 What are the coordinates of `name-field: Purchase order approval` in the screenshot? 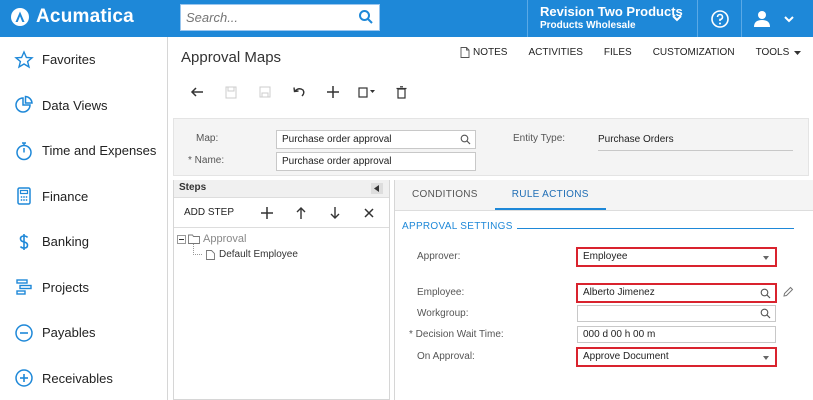 It's located at (376, 161).